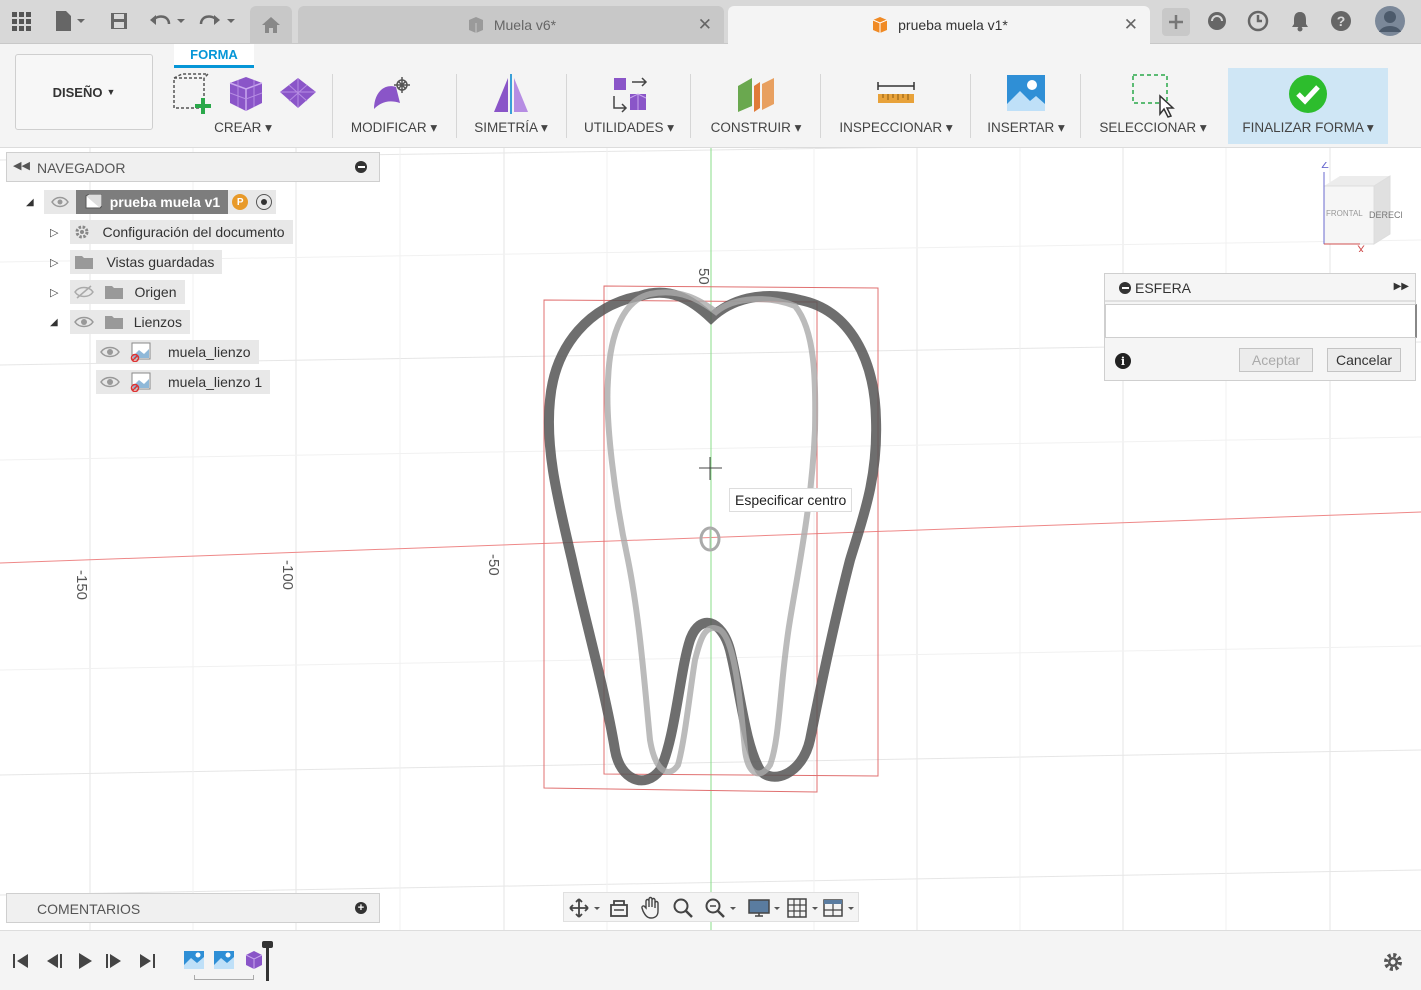  Describe the element at coordinates (84, 292) in the screenshot. I see `hidden-eye-icon` at that location.